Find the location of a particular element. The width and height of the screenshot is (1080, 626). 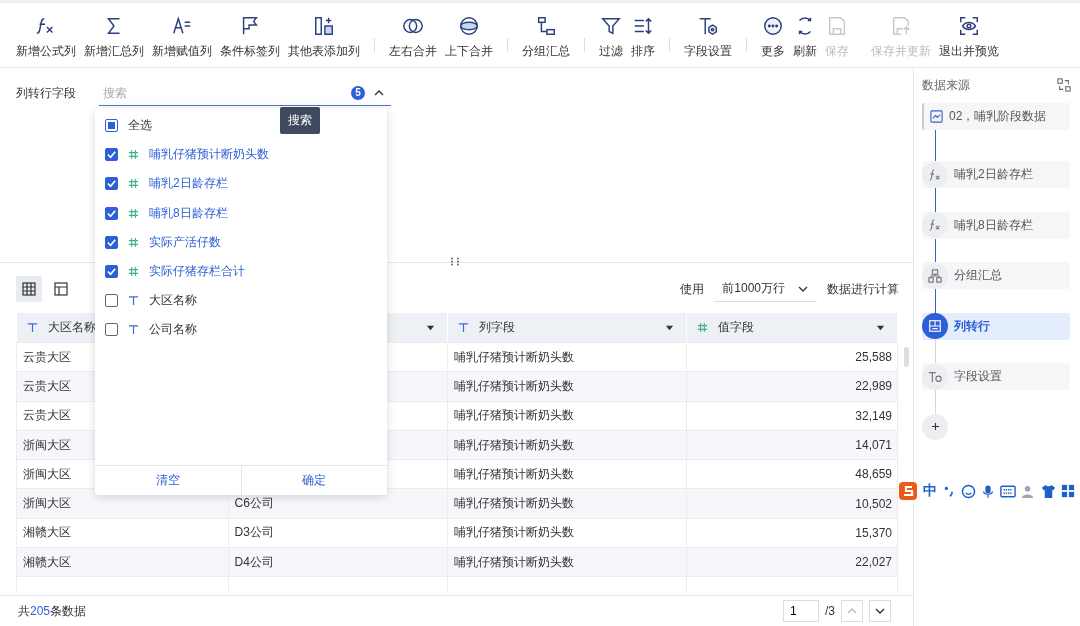

step-item: 02，哺乳阶段数据 is located at coordinates (996, 116).